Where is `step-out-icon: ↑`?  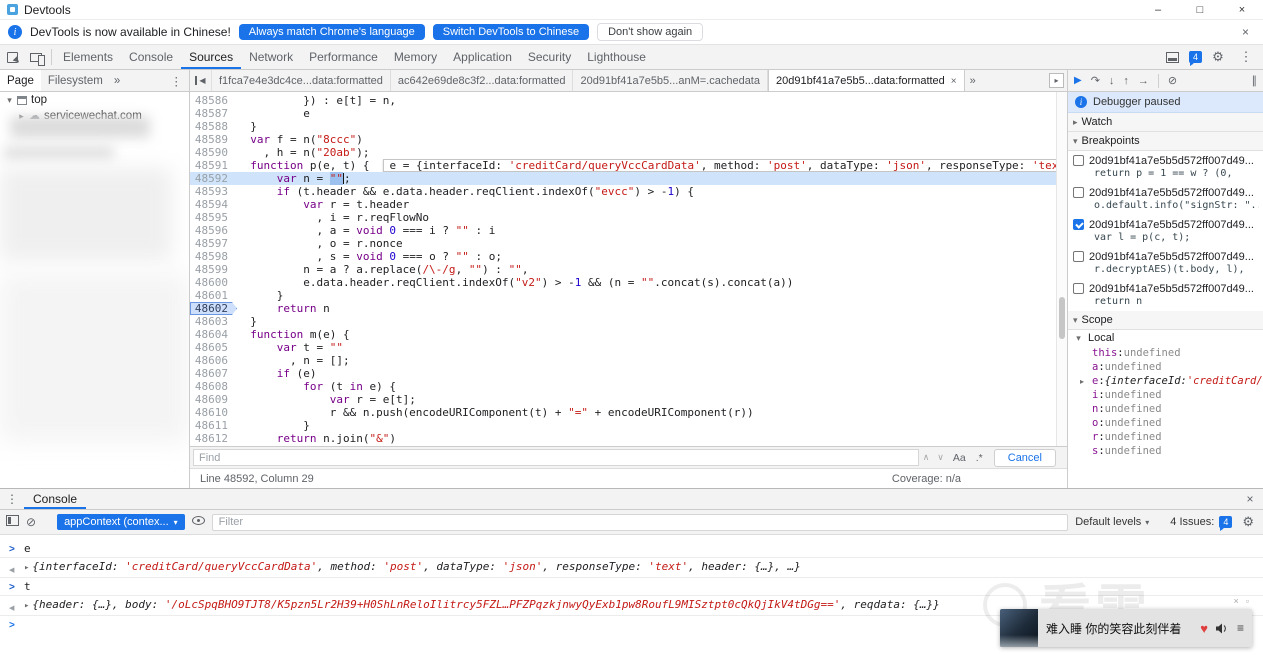 step-out-icon: ↑ is located at coordinates (1126, 81).